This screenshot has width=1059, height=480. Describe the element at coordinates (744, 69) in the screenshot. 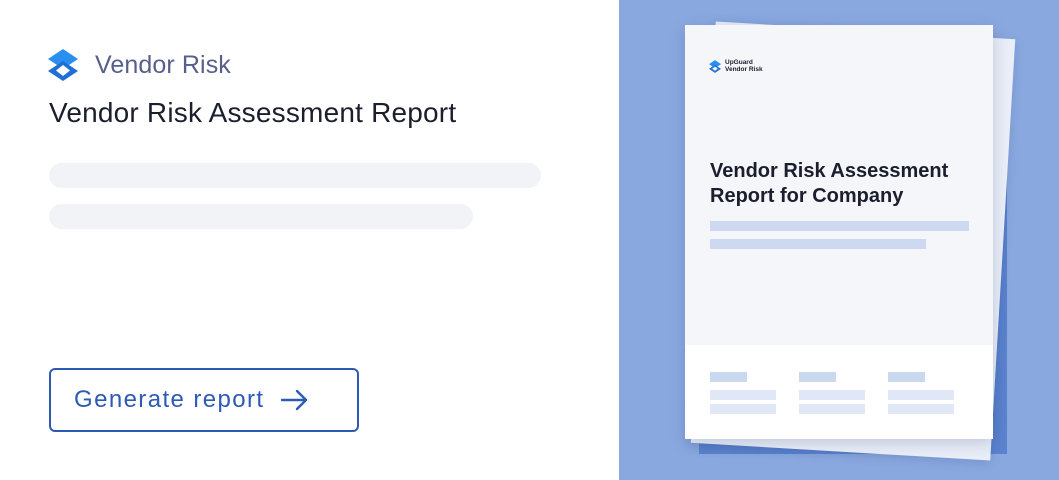

I see `report-brand-line2: Vendor Risk` at that location.